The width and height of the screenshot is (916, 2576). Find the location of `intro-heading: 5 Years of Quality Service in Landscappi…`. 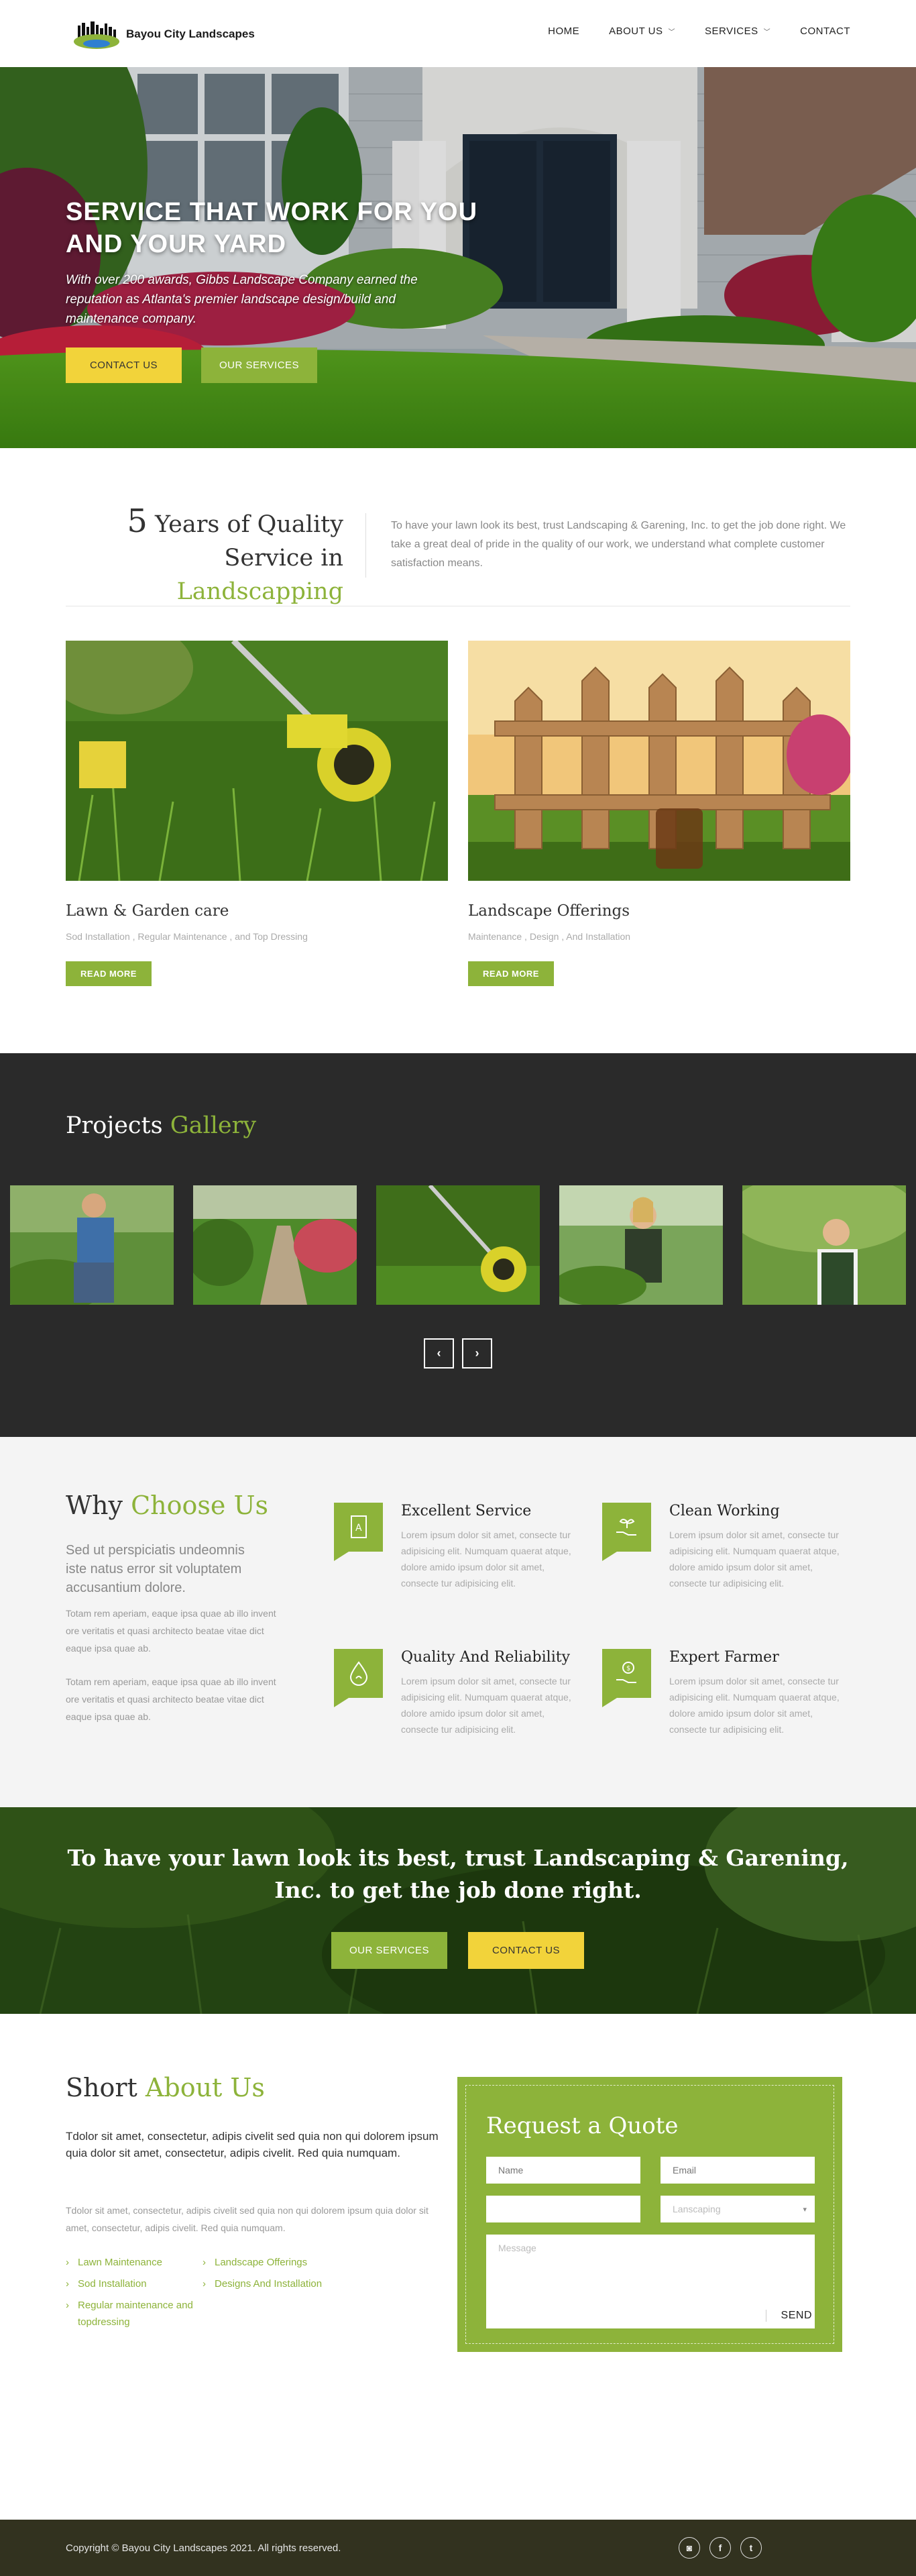

intro-heading: 5 Years of Quality Service in Landscappi… is located at coordinates (204, 556).